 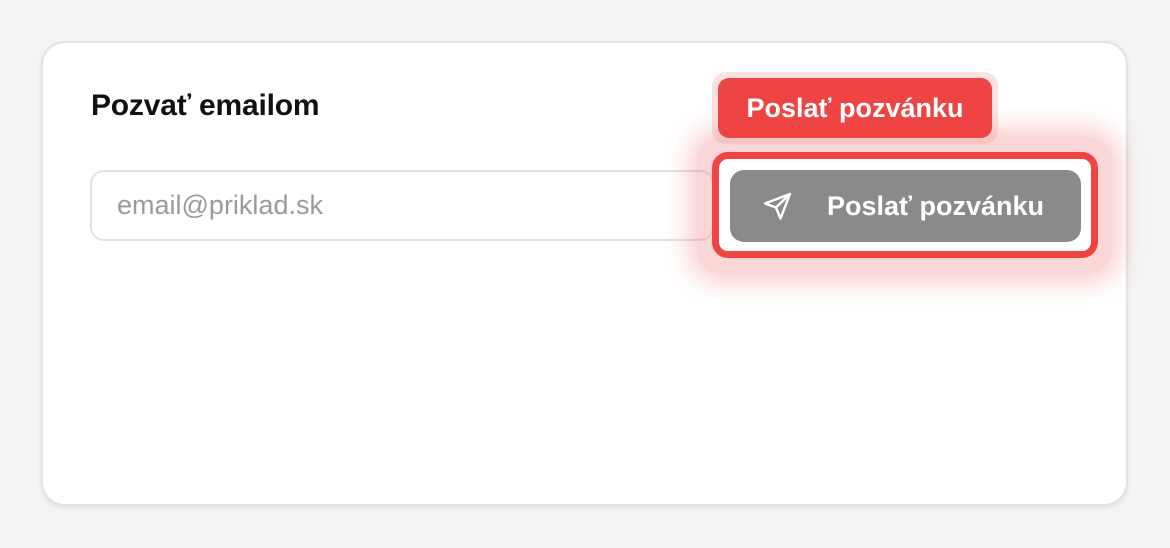 I want to click on tooltip: Poslať pozvánku, so click(x=855, y=108).